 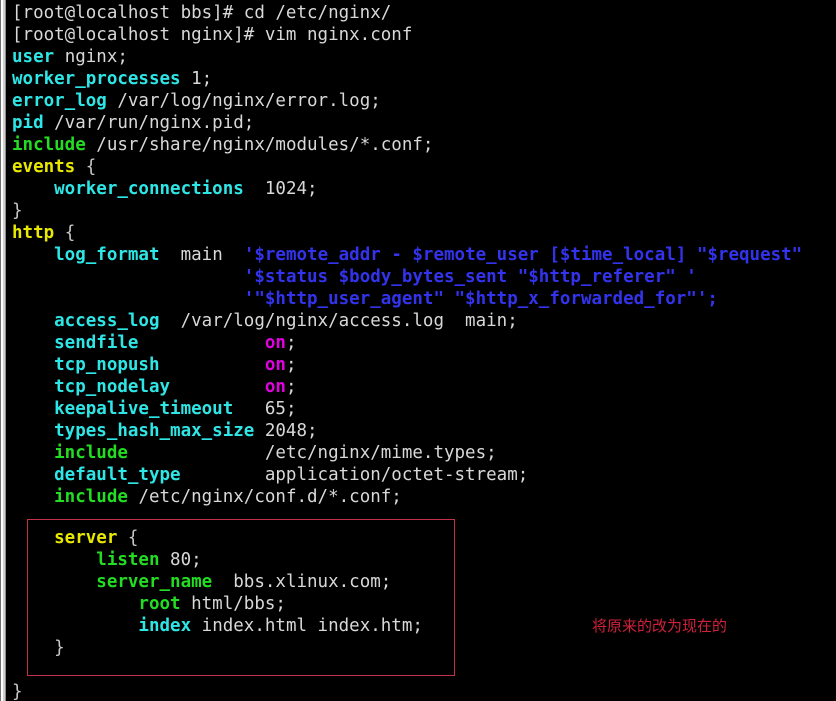 I want to click on terminal-line: default_type application/octet-stream;, so click(x=270, y=475).